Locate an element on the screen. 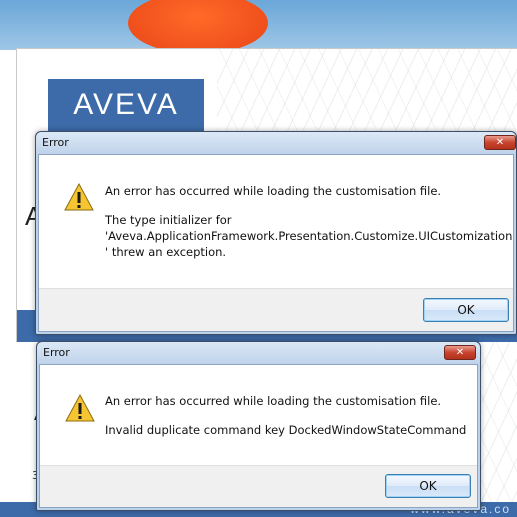 This screenshot has height=517, width=517. desktop-wallpaper-shape is located at coordinates (198, 27).